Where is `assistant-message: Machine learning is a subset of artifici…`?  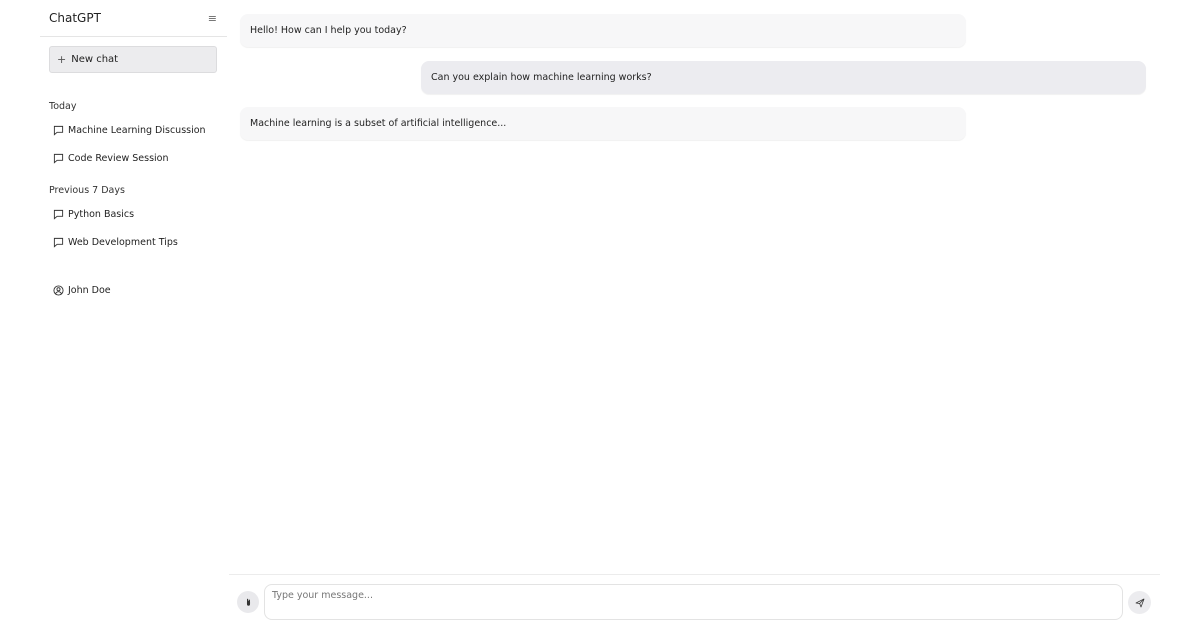
assistant-message: Machine learning is a subset of artifici… is located at coordinates (603, 123).